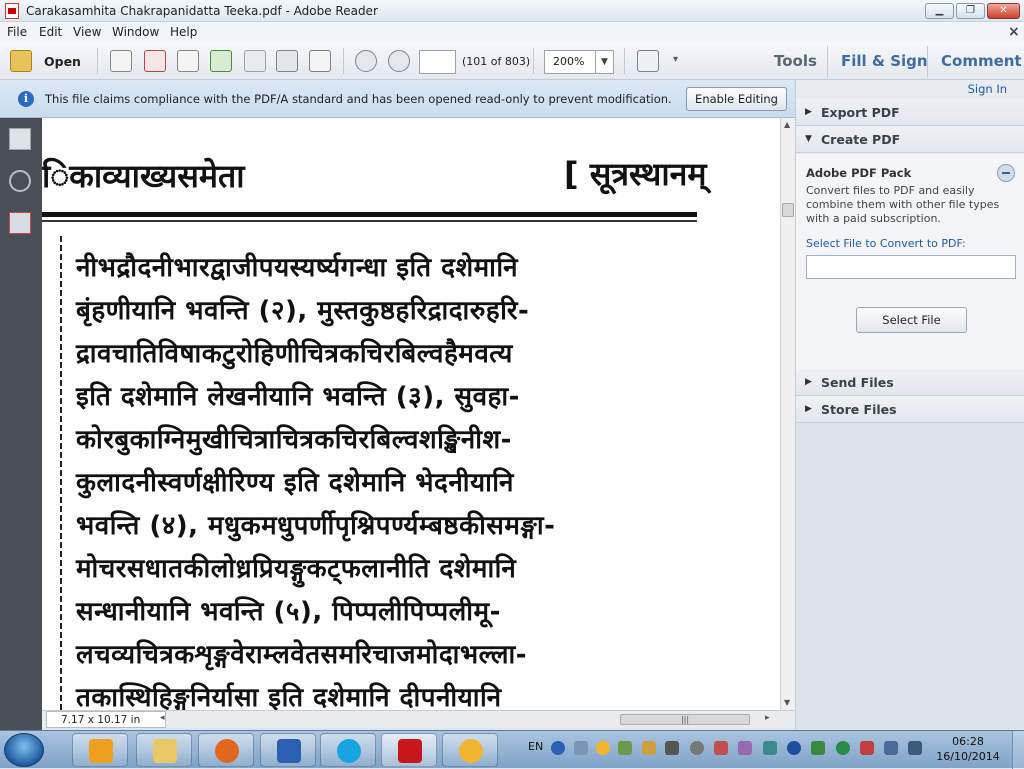 This screenshot has height=769, width=1024. What do you see at coordinates (648, 61) in the screenshot?
I see `fullscreen-icon` at bounding box center [648, 61].